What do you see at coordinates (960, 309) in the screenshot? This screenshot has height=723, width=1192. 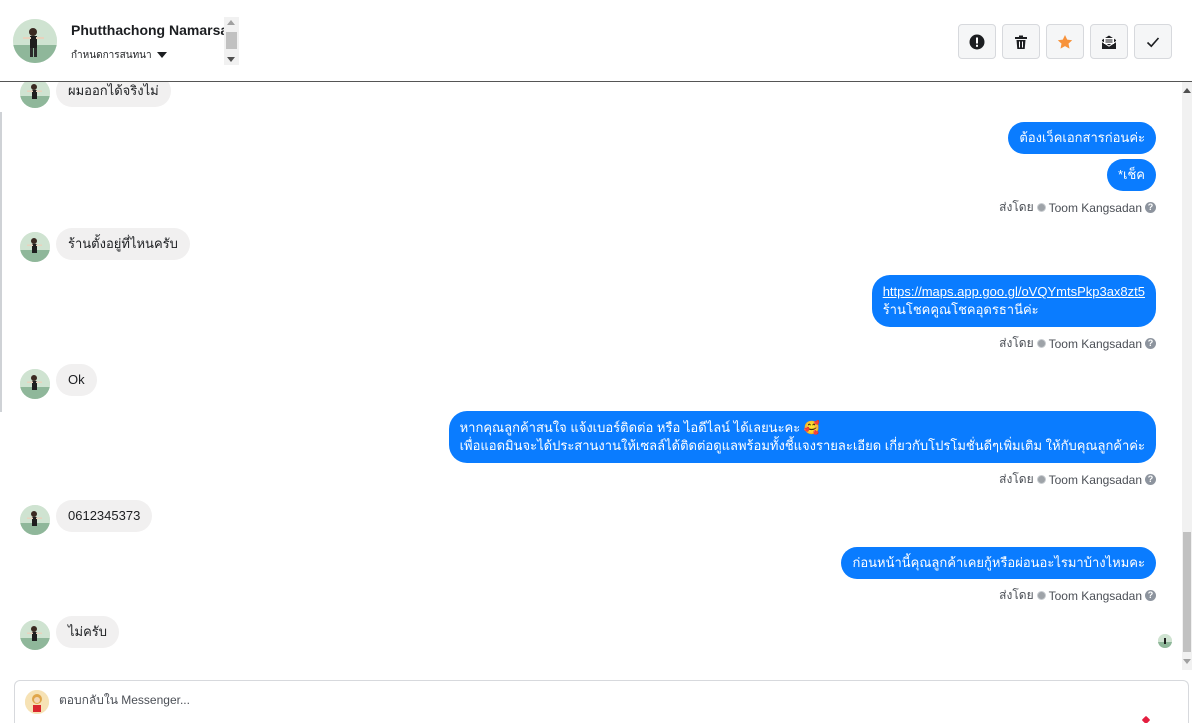 I see `message-text: ร้านโชคคูณโชคอุดรธานีค่ะ` at bounding box center [960, 309].